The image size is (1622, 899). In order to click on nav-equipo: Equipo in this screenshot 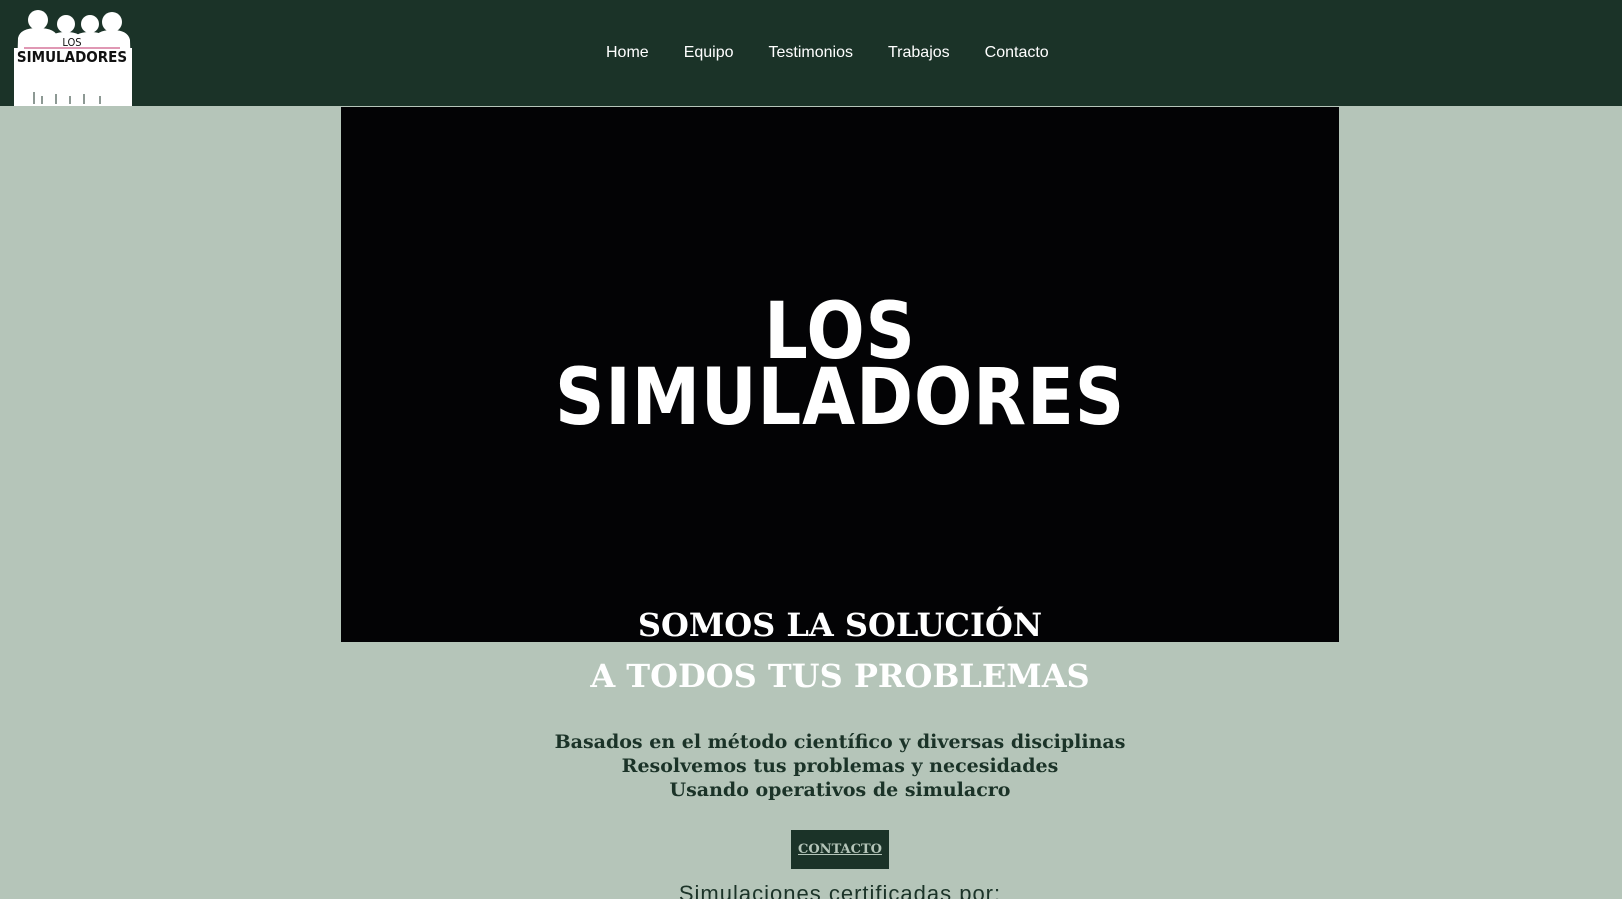, I will do `click(709, 53)`.